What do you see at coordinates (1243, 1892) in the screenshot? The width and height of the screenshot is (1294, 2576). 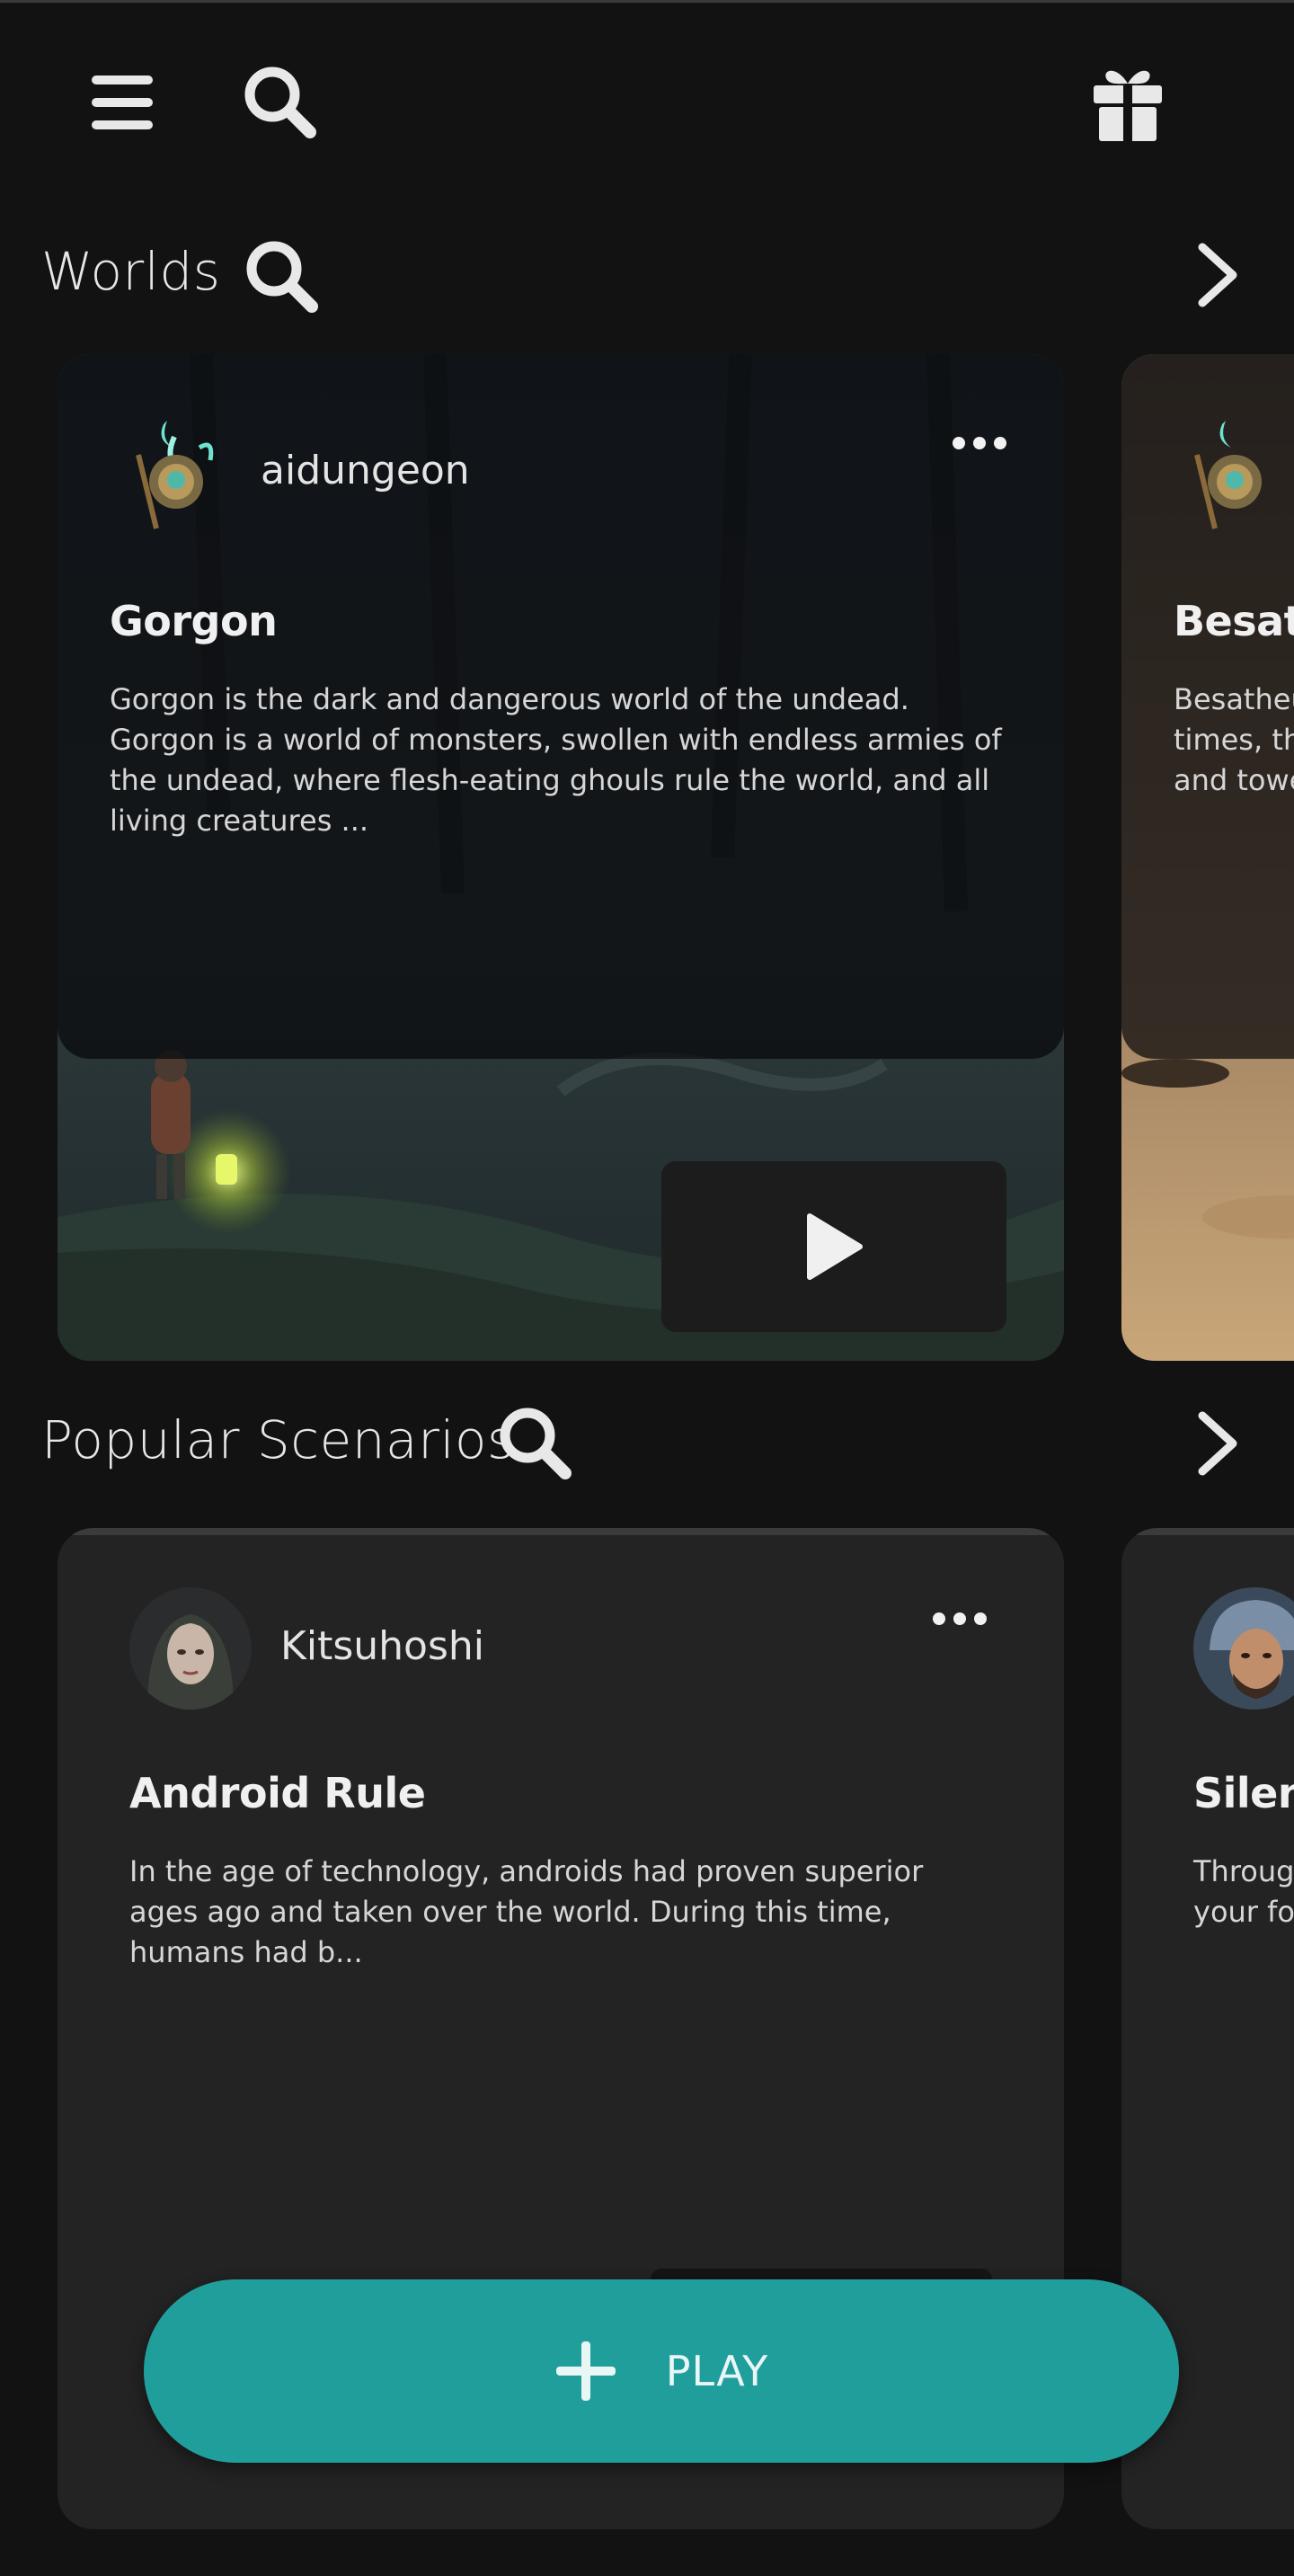 I see `scenario-description: Through your for` at bounding box center [1243, 1892].